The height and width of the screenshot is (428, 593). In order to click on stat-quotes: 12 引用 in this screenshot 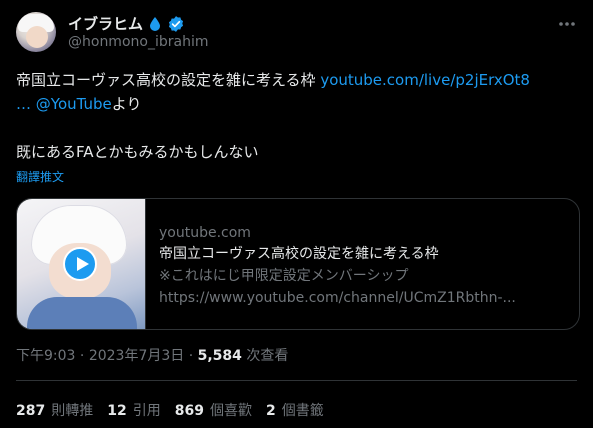, I will do `click(133, 410)`.